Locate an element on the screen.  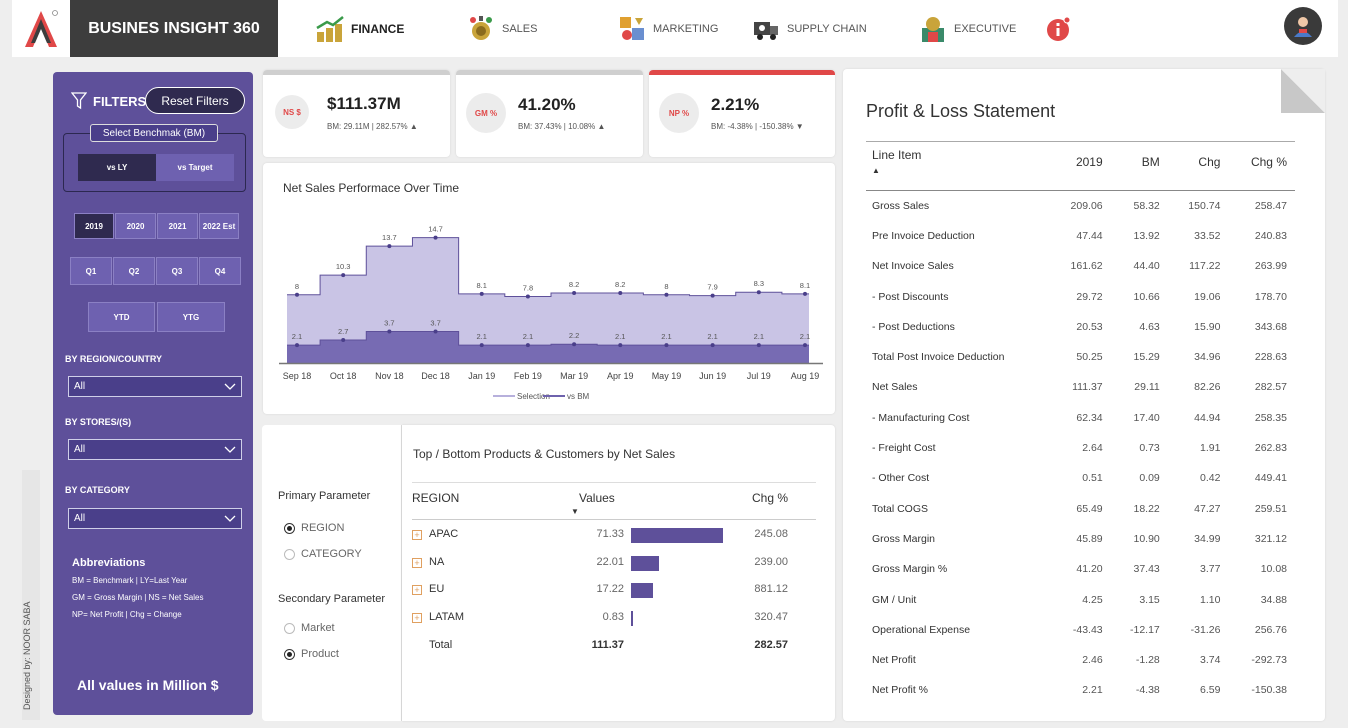
top-bottom-row: + APAC 71.33 245.08 is located at coordinates (614, 538).